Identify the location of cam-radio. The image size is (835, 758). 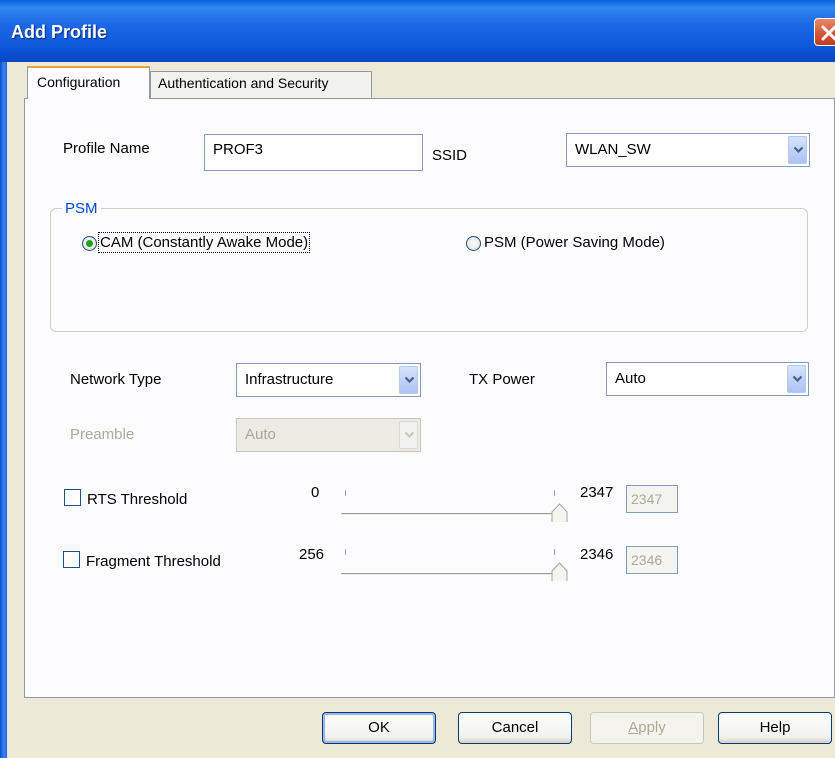
(89, 243).